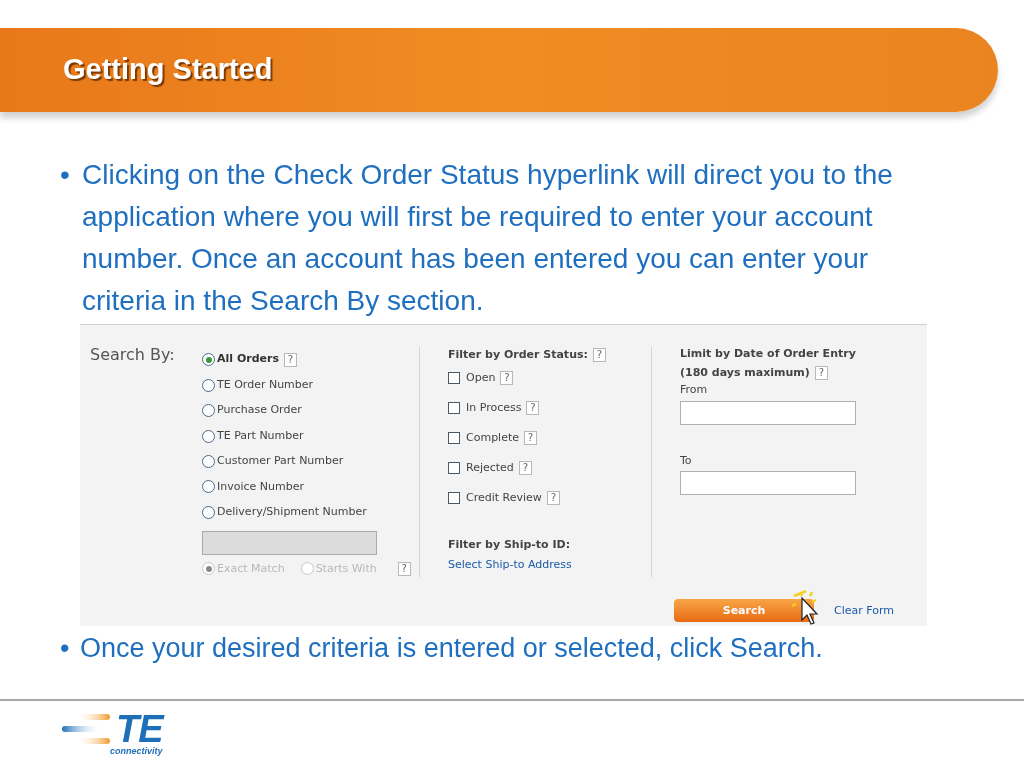 Image resolution: width=1024 pixels, height=768 pixels. Describe the element at coordinates (864, 610) in the screenshot. I see `clear-form-link: Clear Form` at that location.